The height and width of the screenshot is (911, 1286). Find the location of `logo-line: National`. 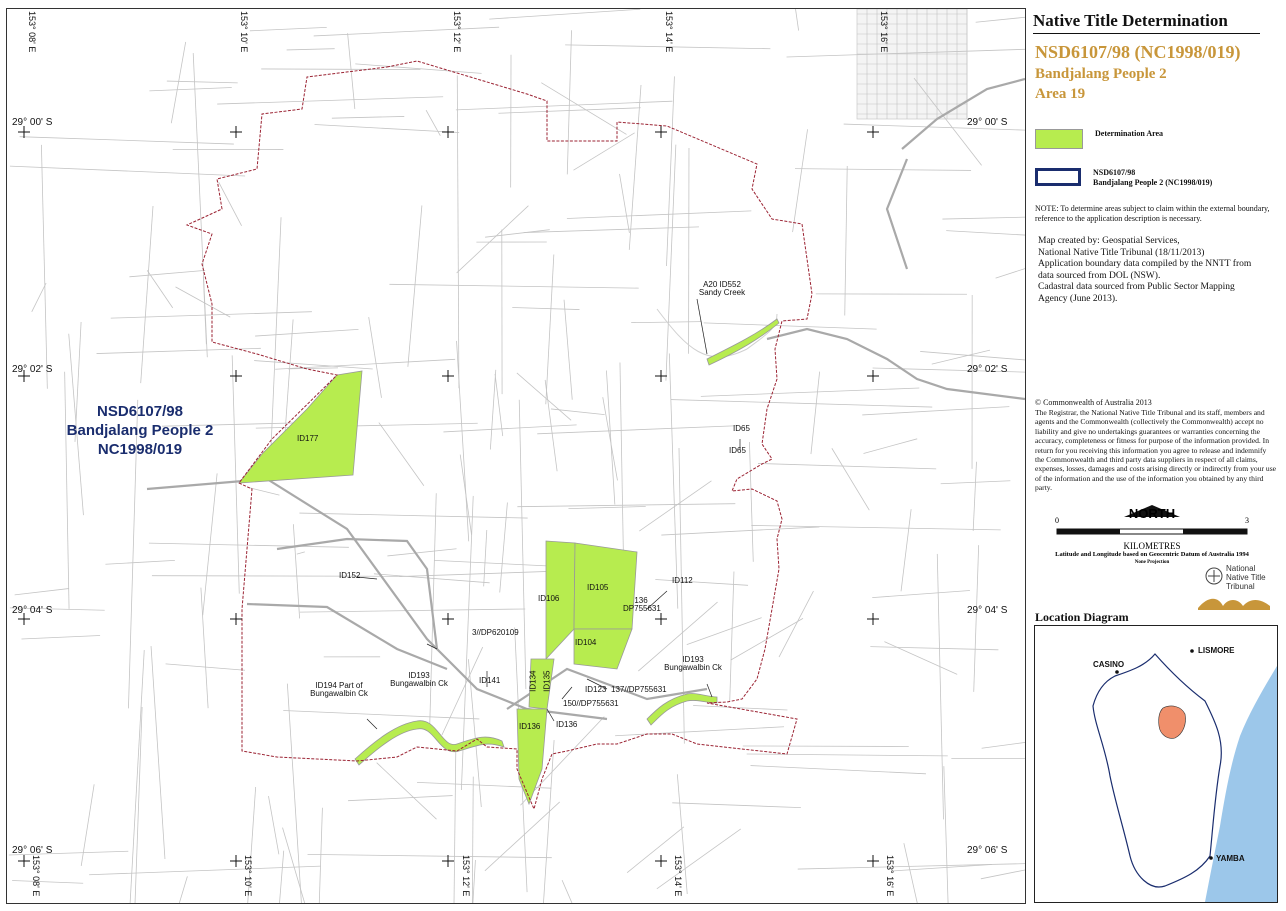

logo-line: National is located at coordinates (1241, 568).